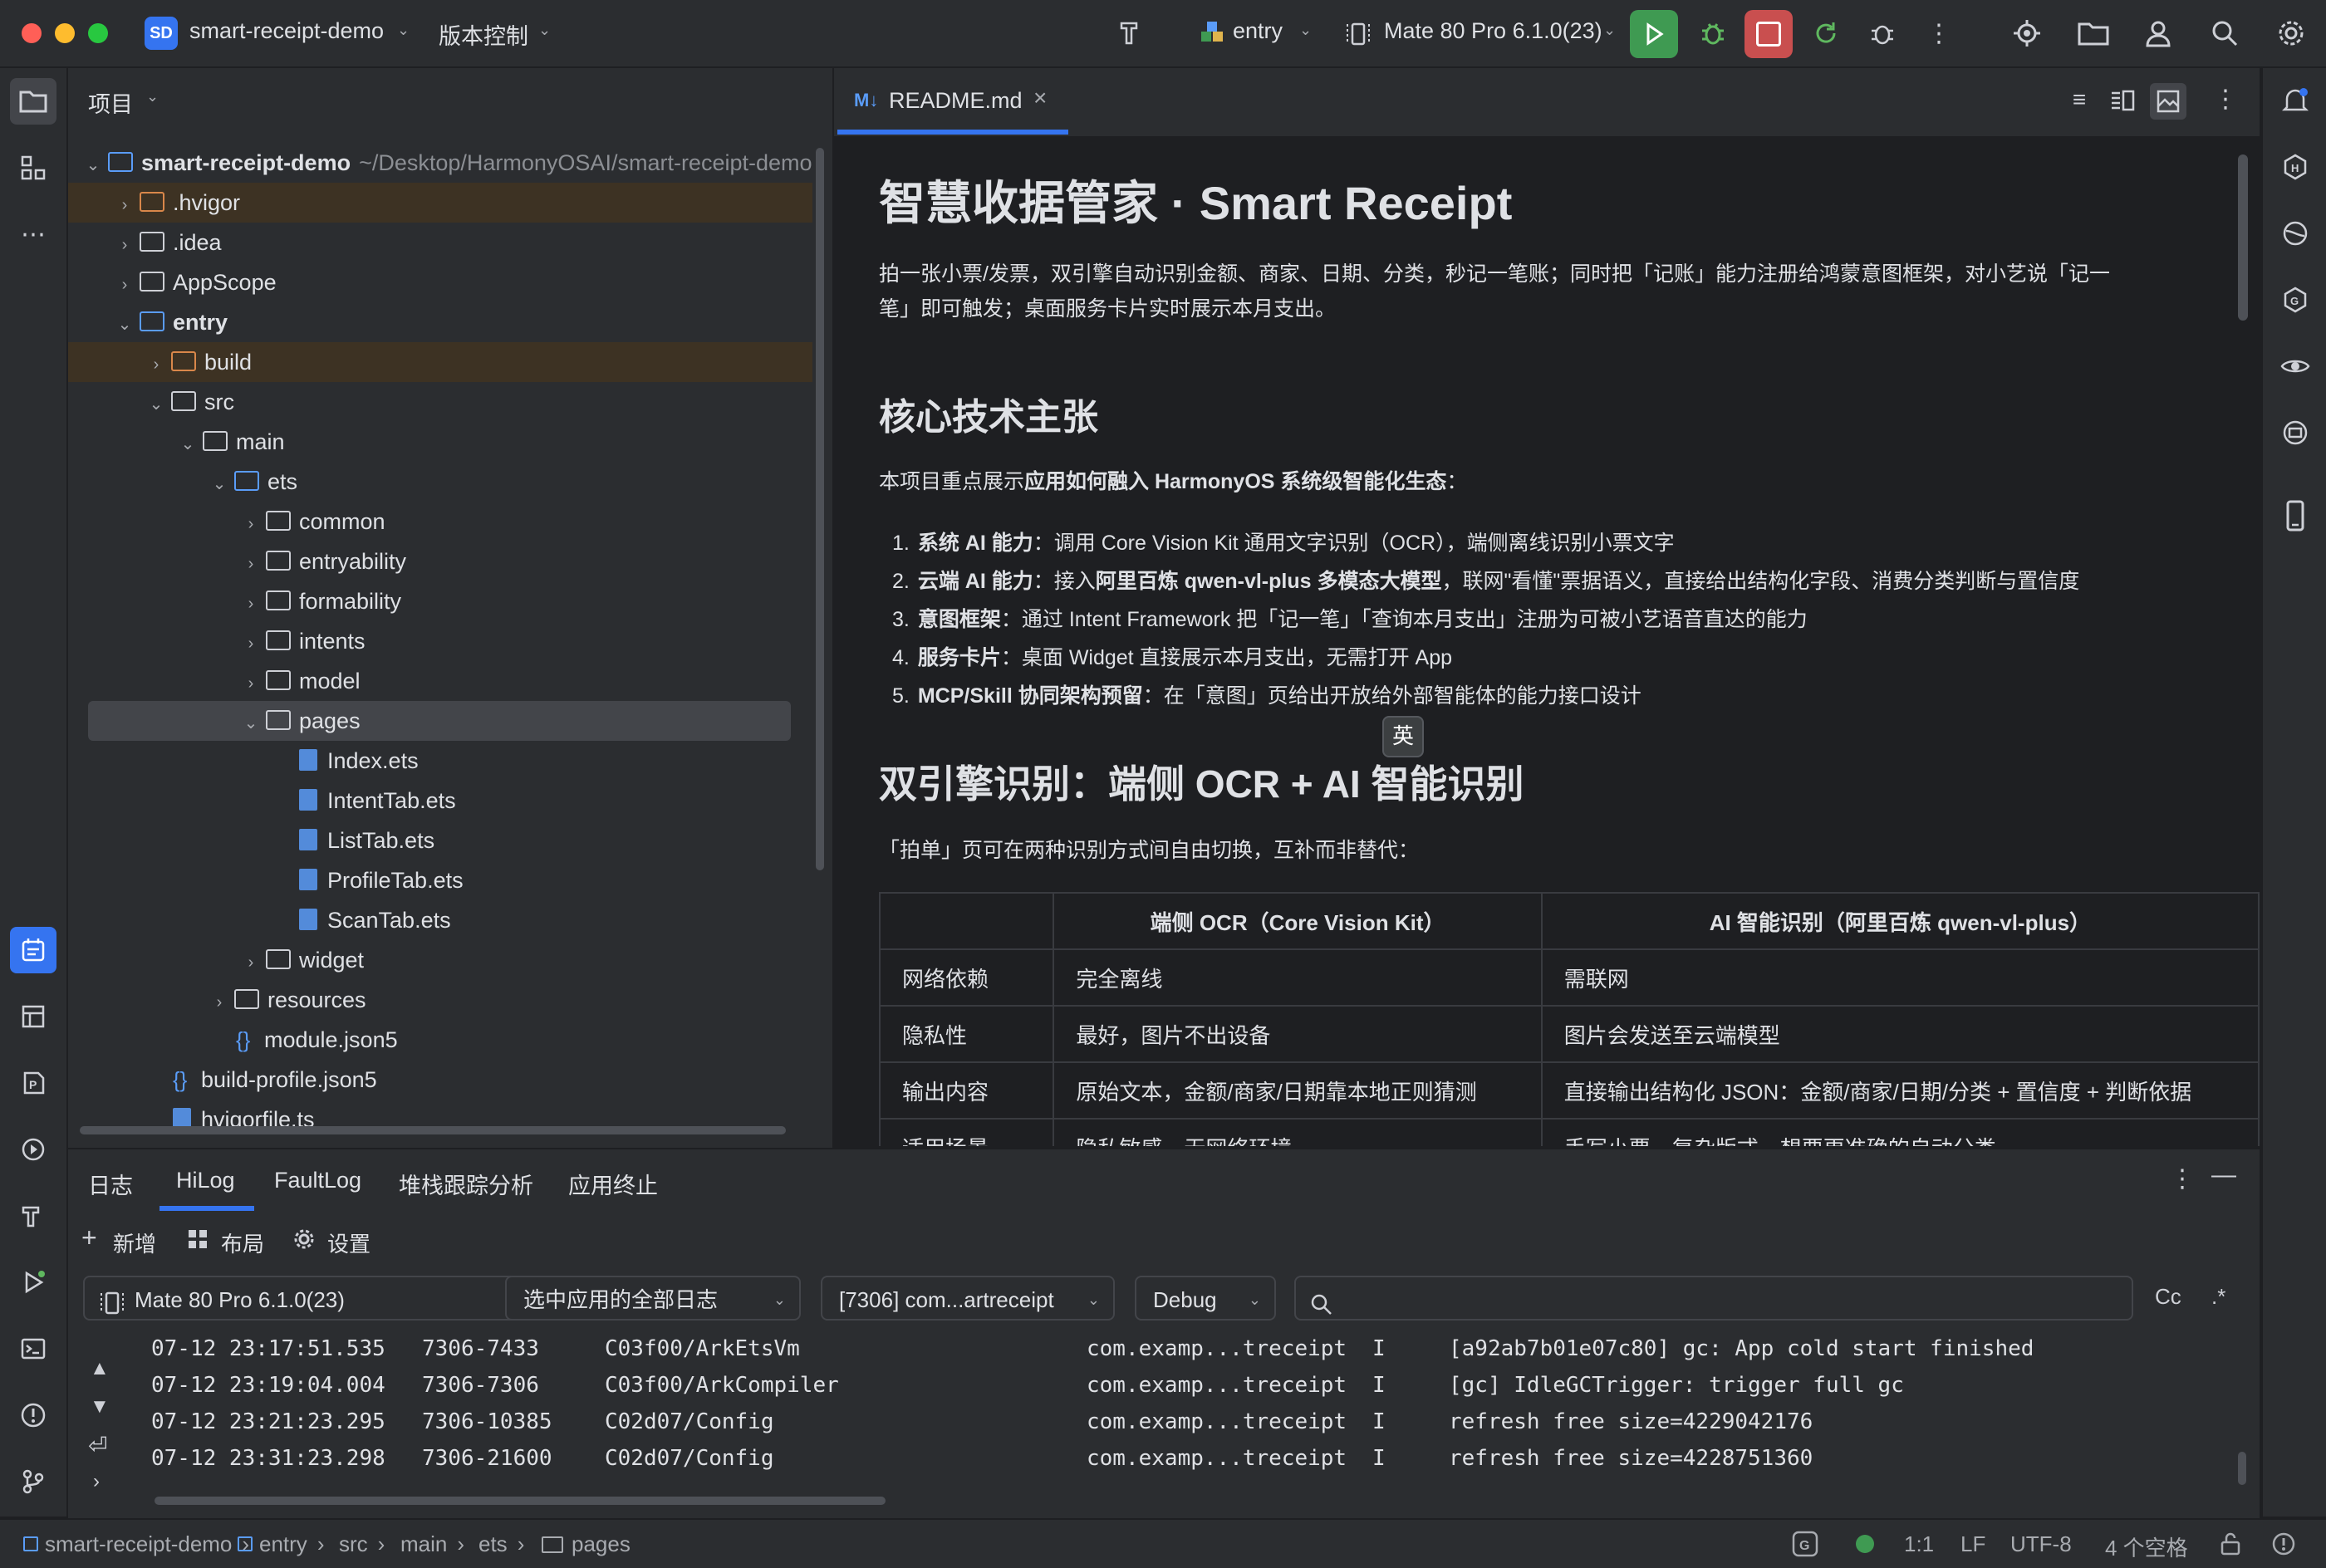  I want to click on tree-node: › intents, so click(302, 641).